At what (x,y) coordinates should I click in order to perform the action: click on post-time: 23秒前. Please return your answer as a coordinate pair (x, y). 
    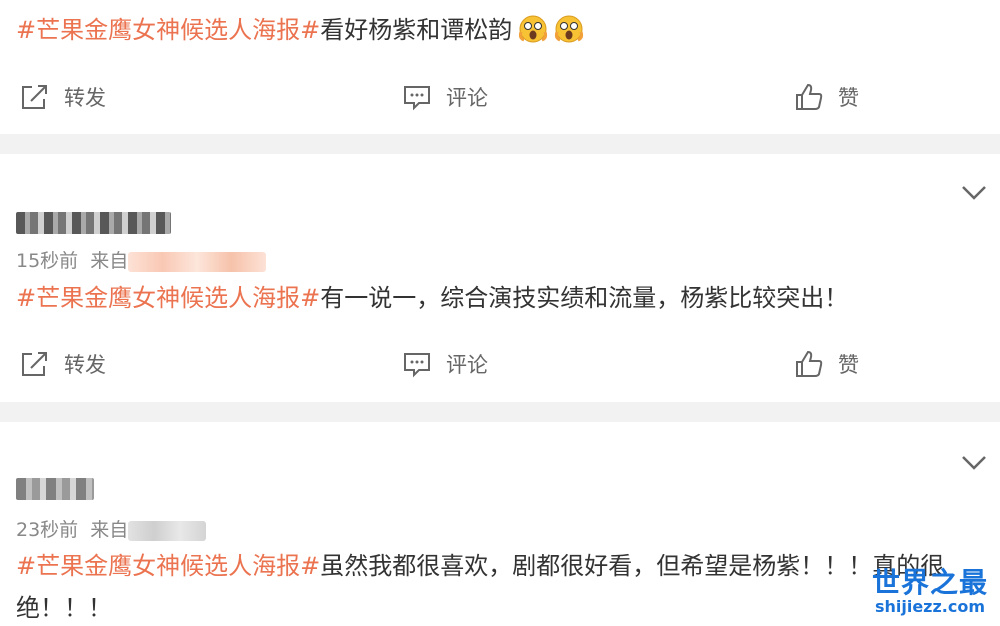
    Looking at the image, I should click on (47, 530).